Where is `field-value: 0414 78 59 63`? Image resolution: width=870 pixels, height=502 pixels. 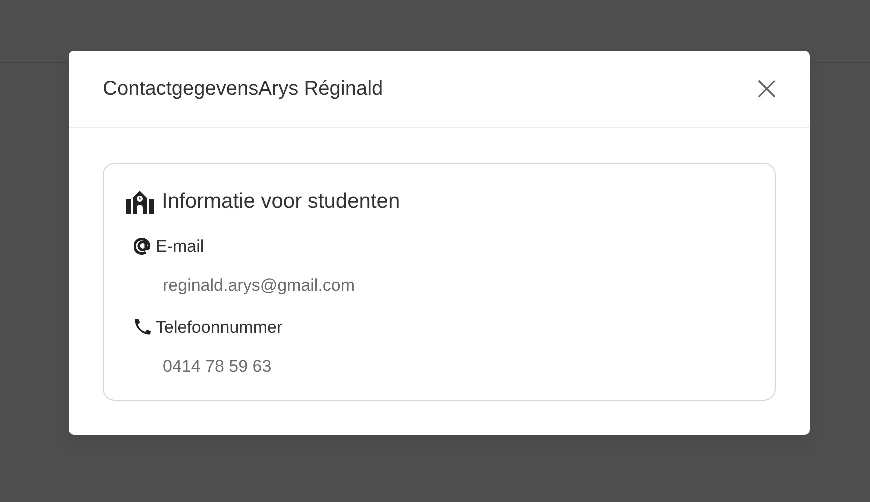 field-value: 0414 78 59 63 is located at coordinates (217, 366).